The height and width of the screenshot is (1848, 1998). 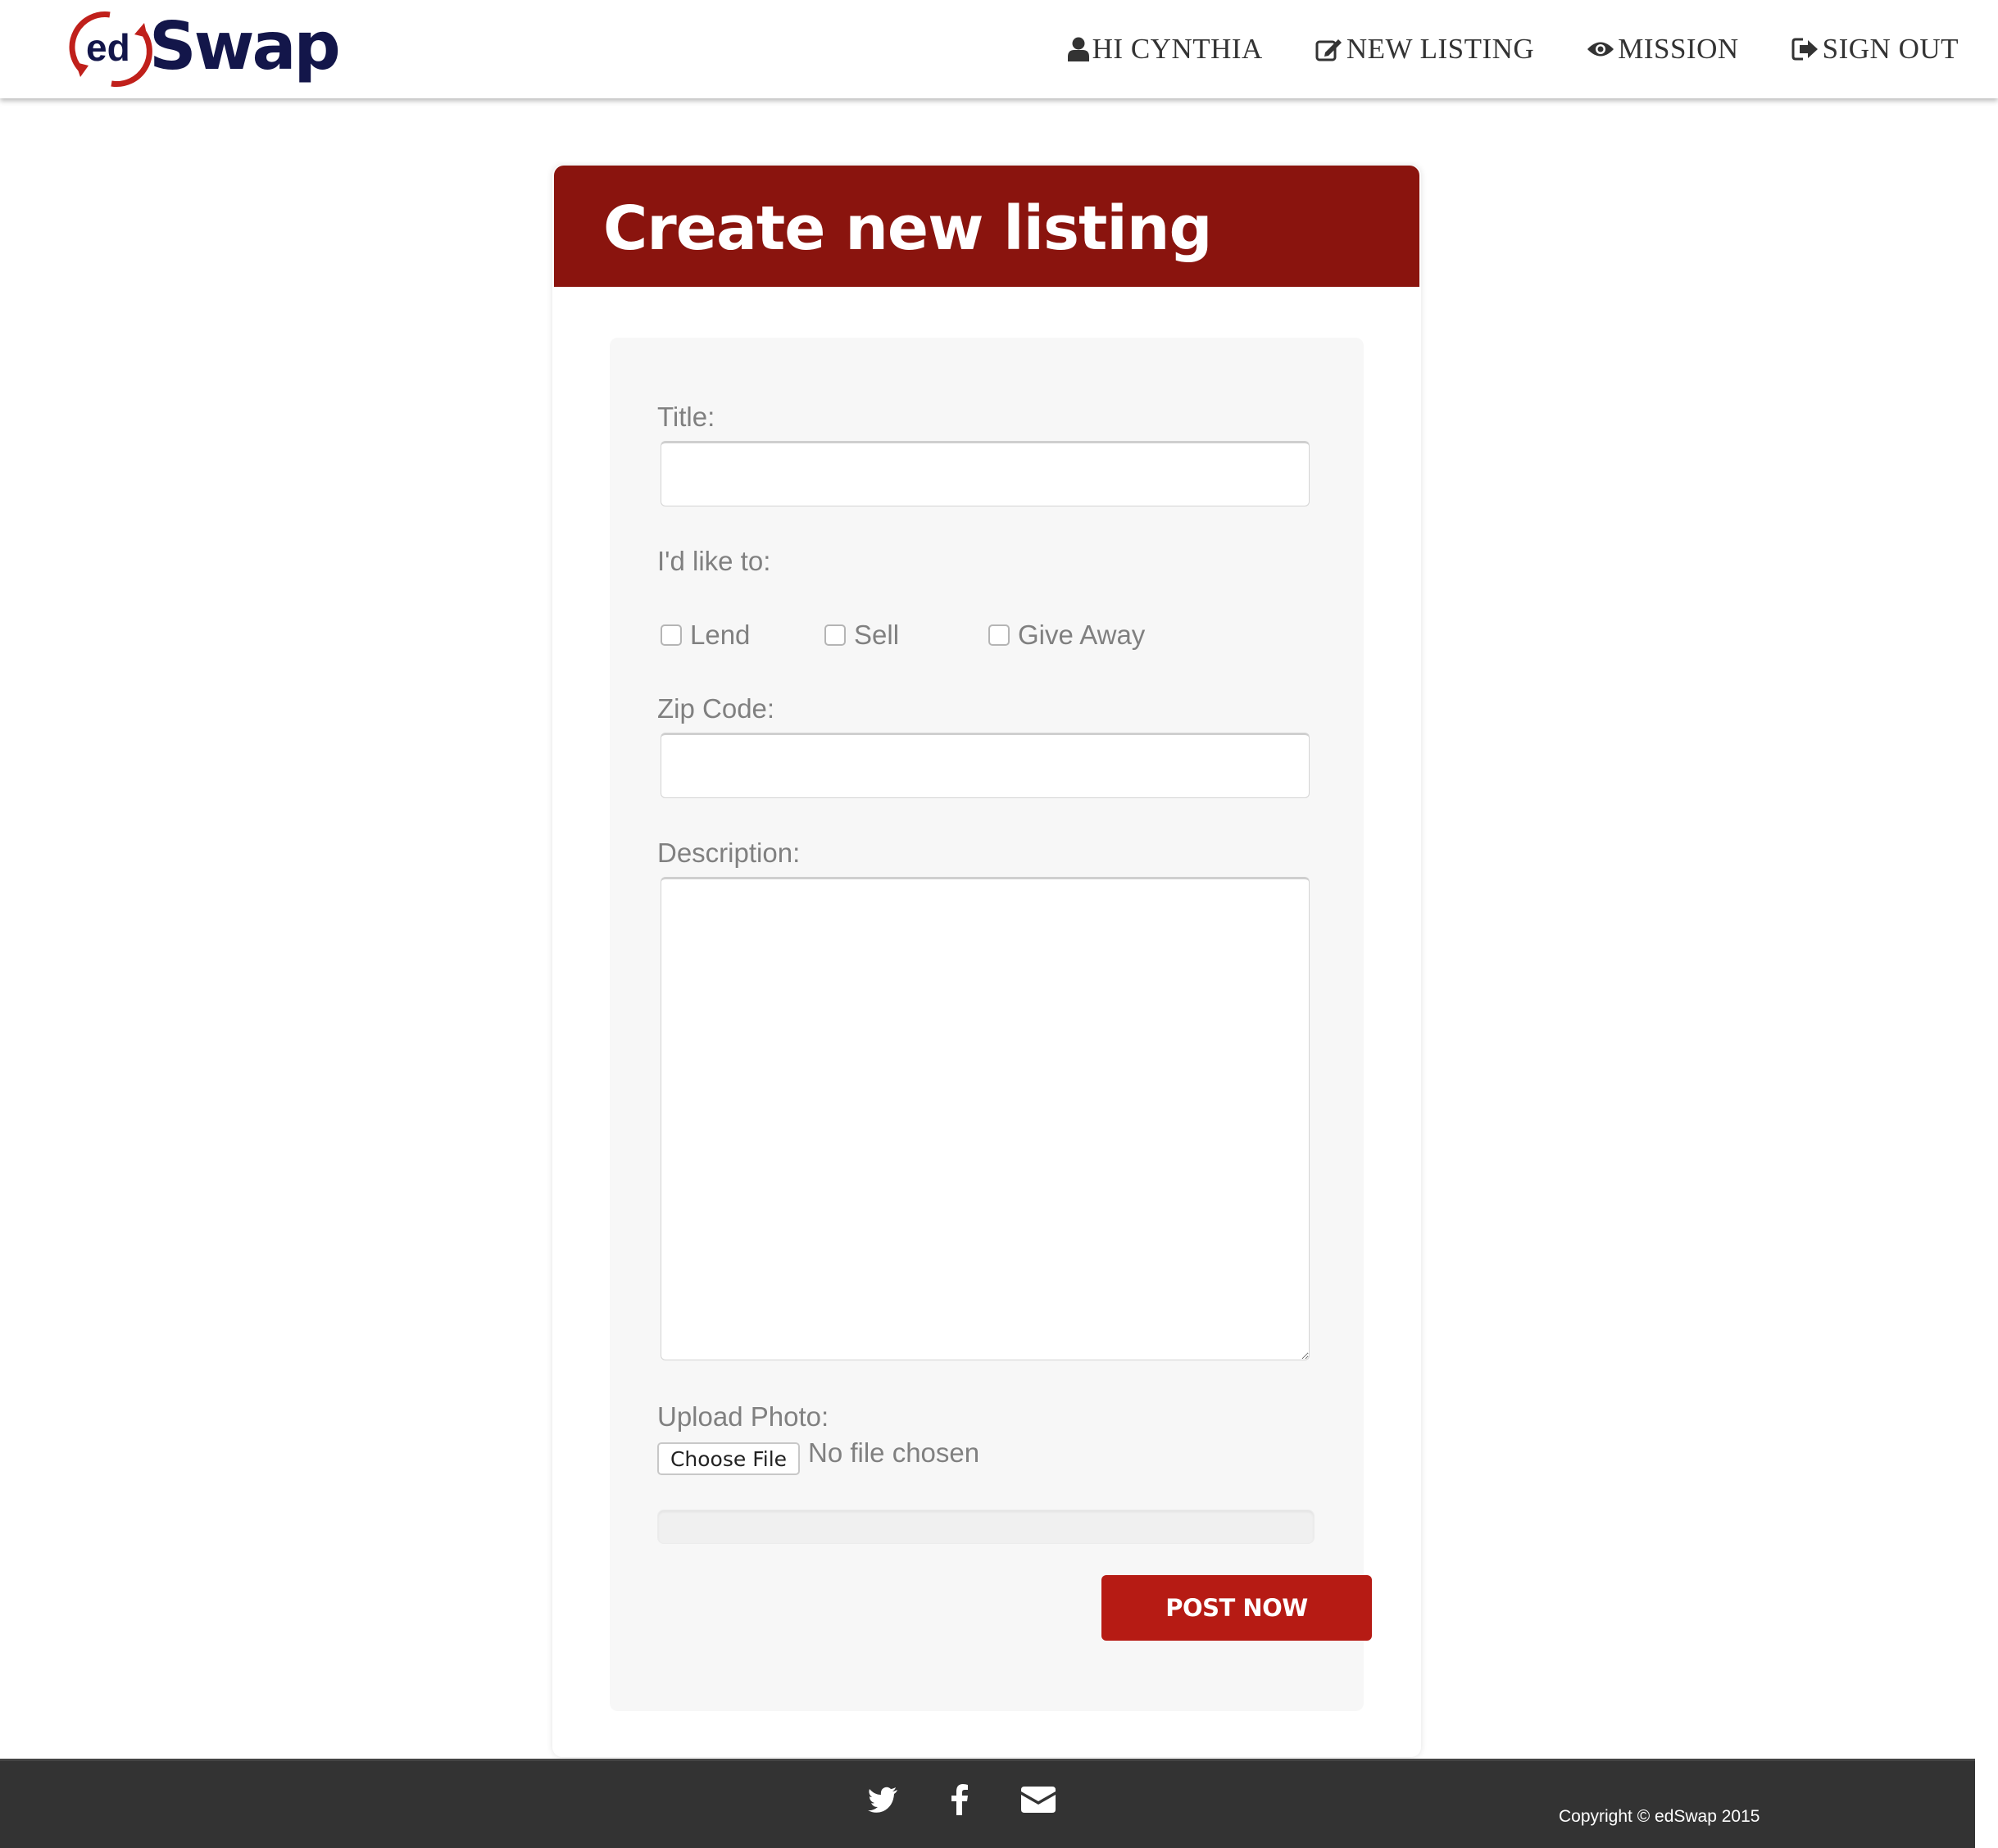 What do you see at coordinates (743, 1417) in the screenshot?
I see `upload-label: Upload Photo:` at bounding box center [743, 1417].